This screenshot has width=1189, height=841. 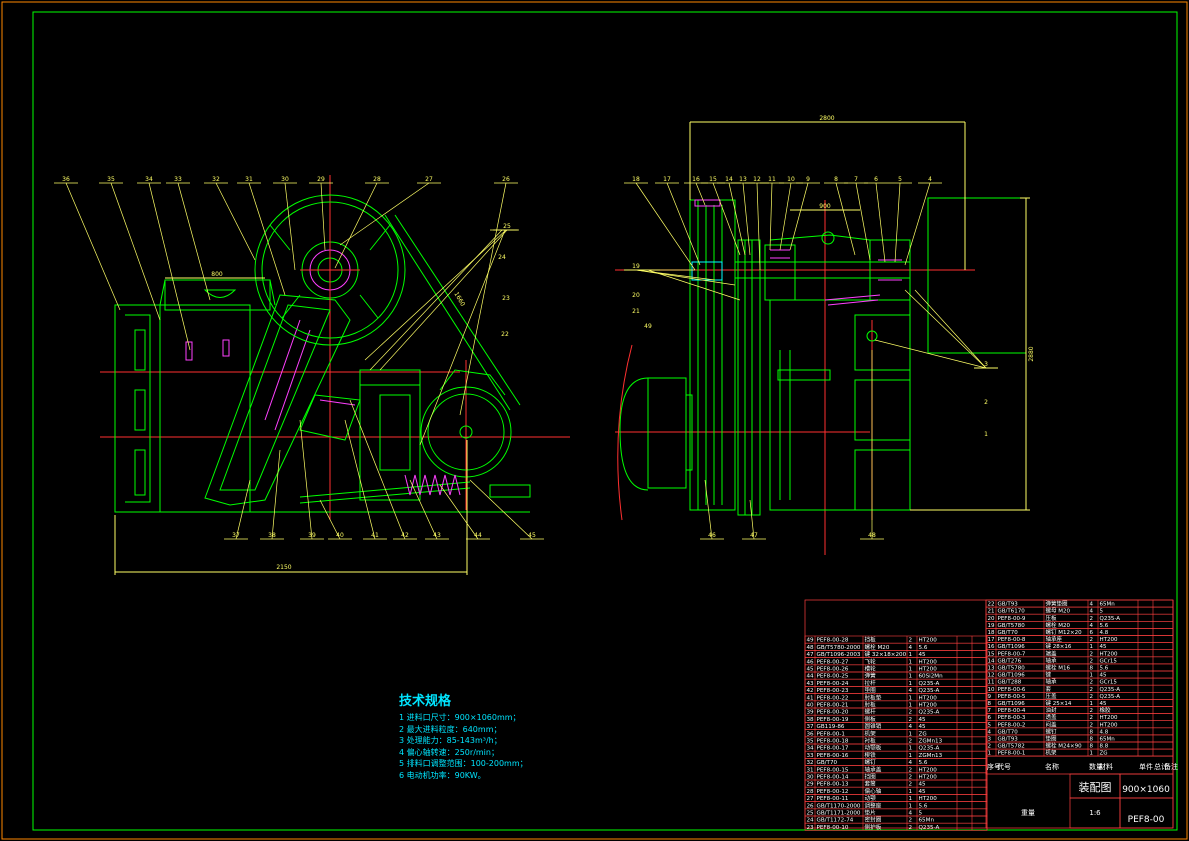 What do you see at coordinates (667, 179) in the screenshot?
I see `callout-number: 17` at bounding box center [667, 179].